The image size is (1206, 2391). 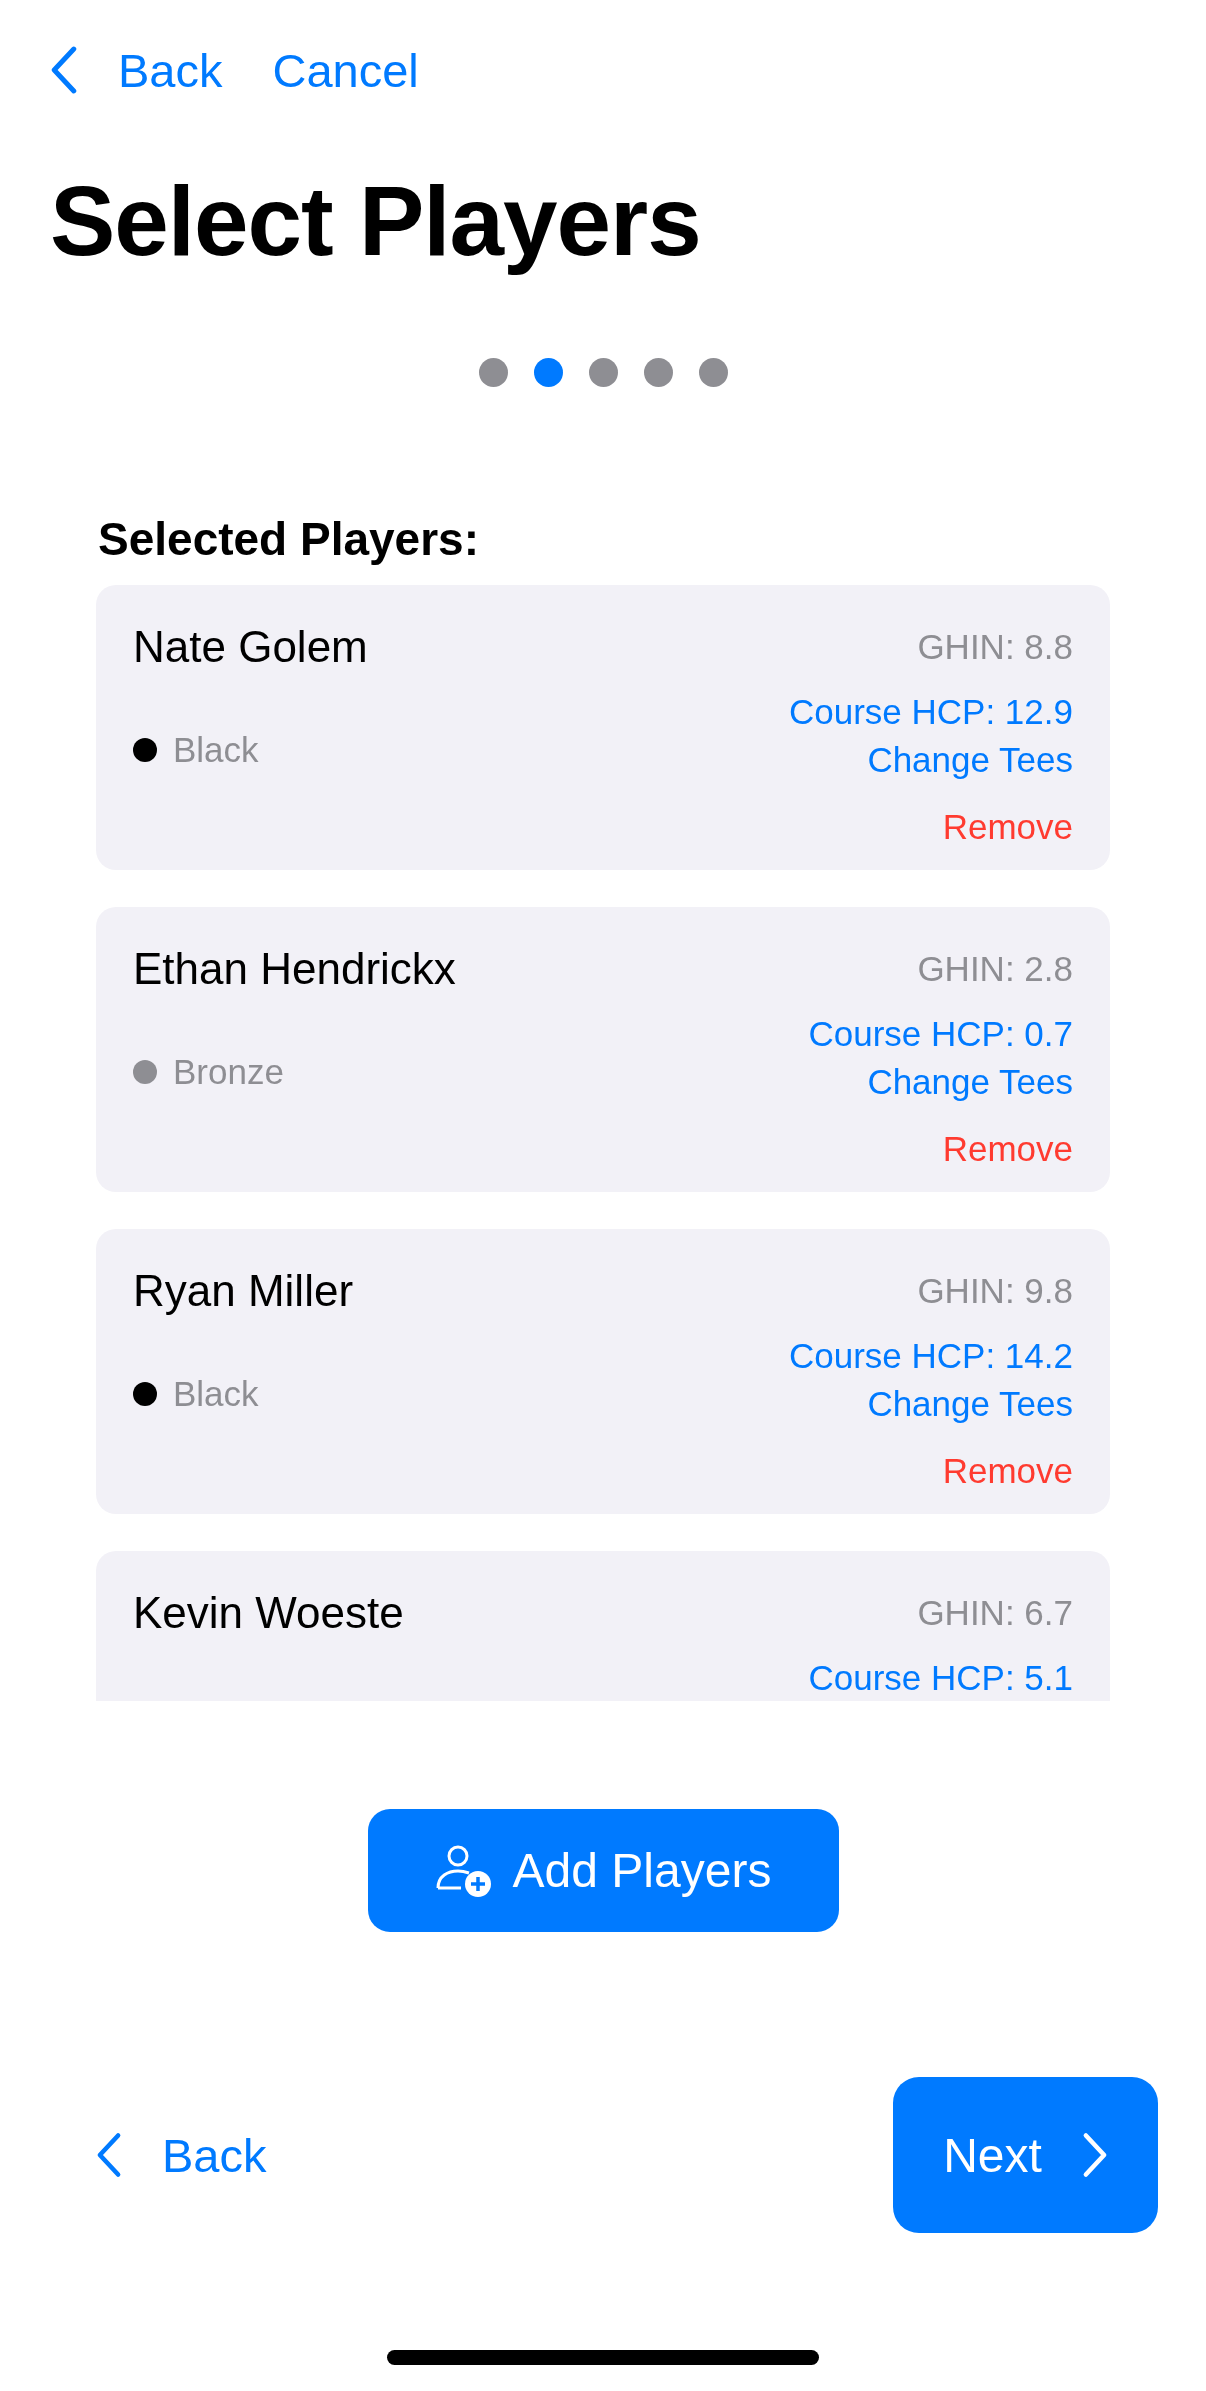 What do you see at coordinates (251, 646) in the screenshot?
I see `player-name: Nate Golem` at bounding box center [251, 646].